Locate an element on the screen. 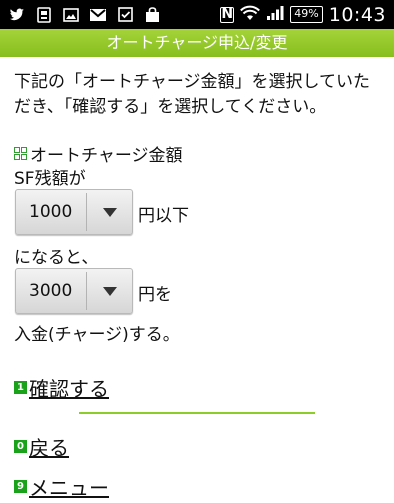 The image size is (394, 503). battery-indicator: 49% is located at coordinates (306, 14).